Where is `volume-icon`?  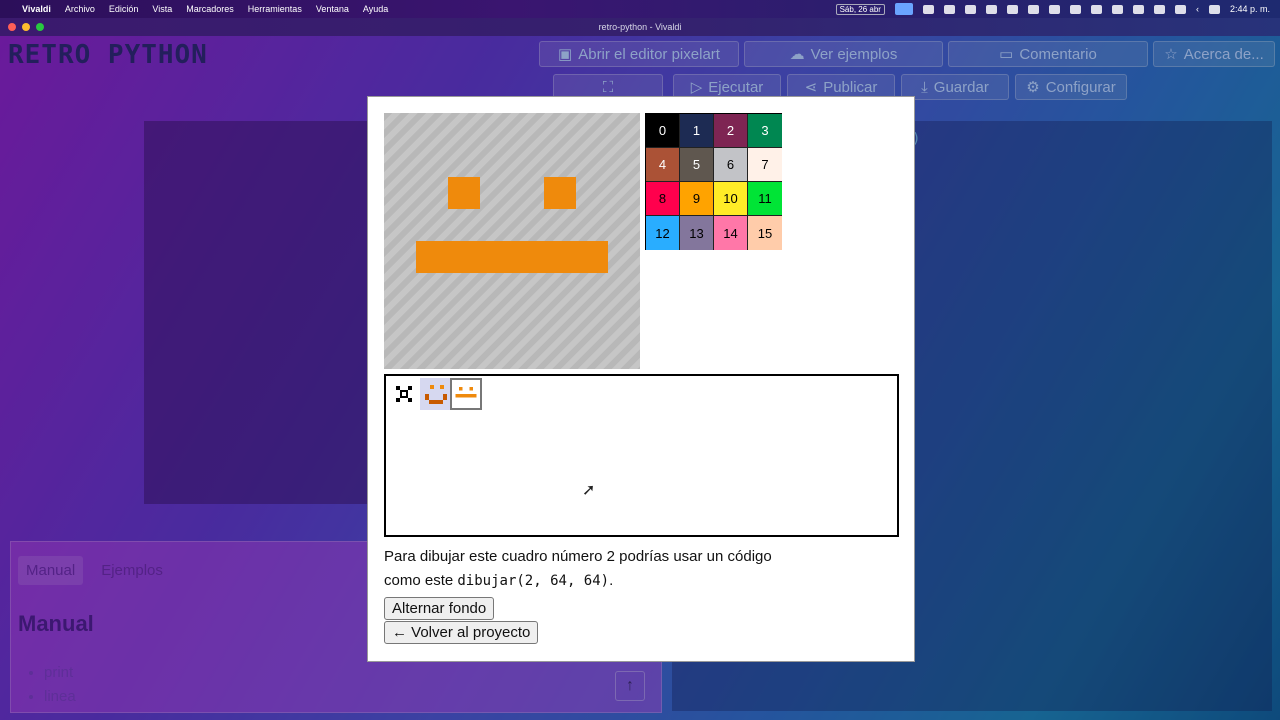
volume-icon is located at coordinates (1180, 9).